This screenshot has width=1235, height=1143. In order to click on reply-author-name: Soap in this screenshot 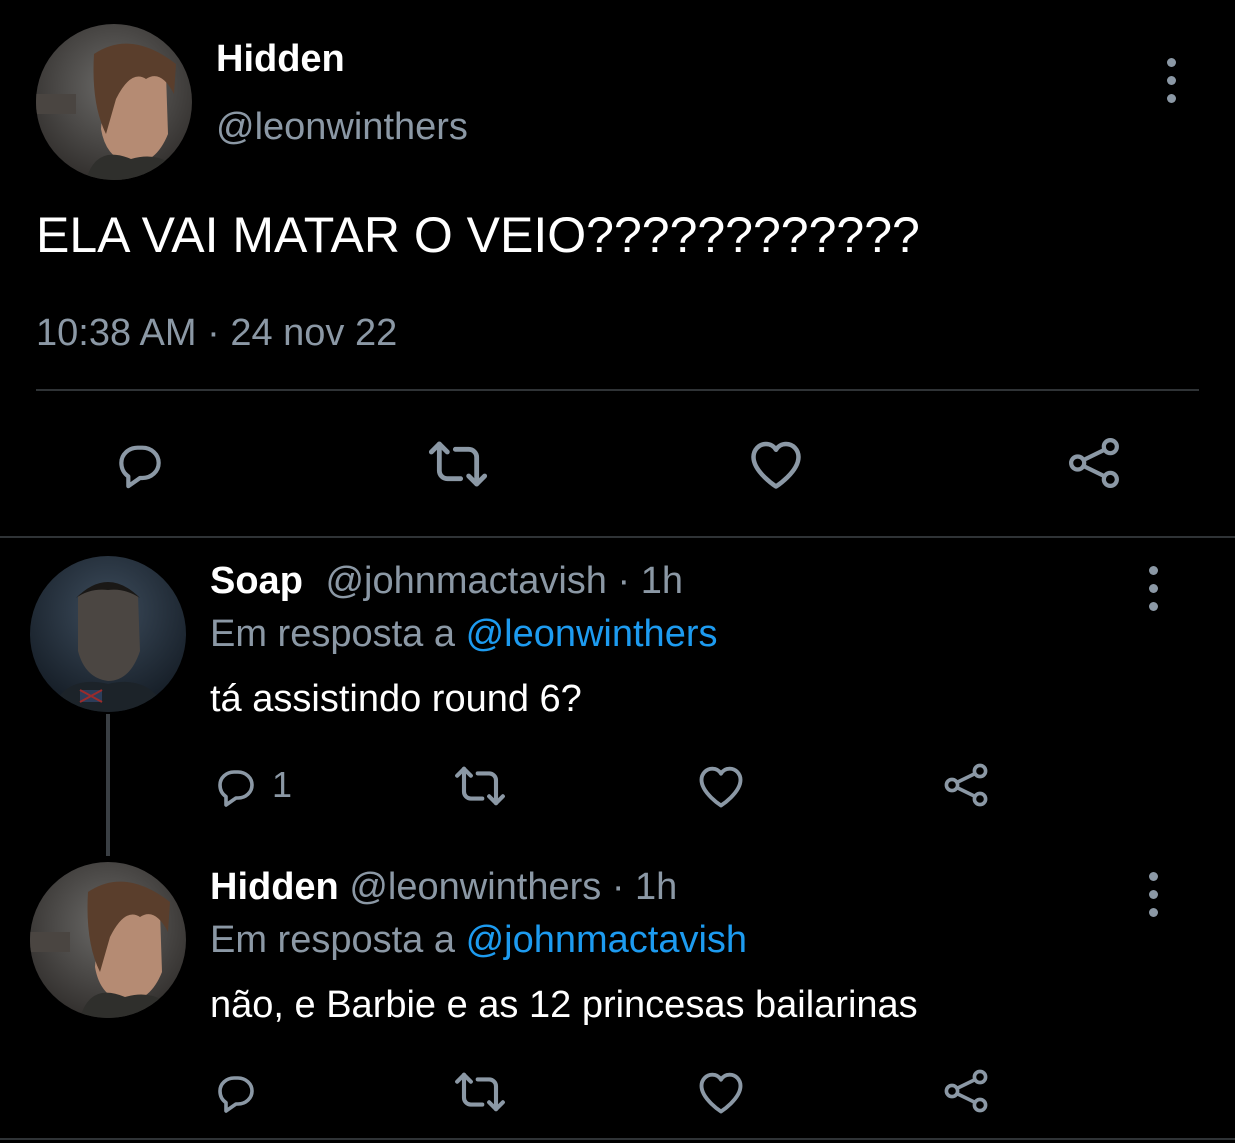, I will do `click(256, 581)`.